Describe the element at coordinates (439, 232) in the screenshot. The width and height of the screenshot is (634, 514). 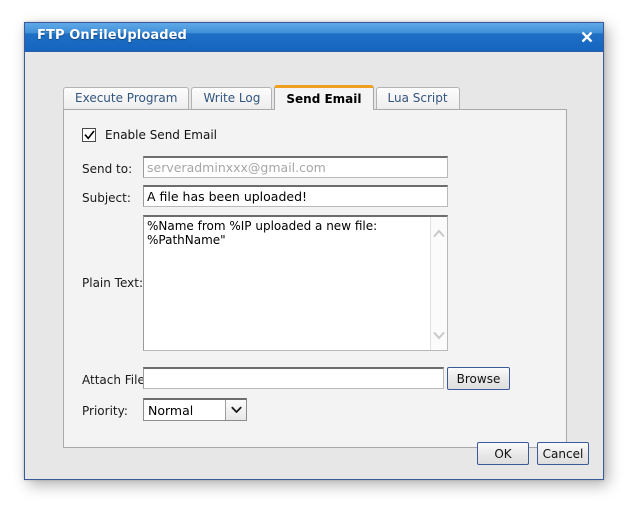
I see `scroll-up-icon` at that location.